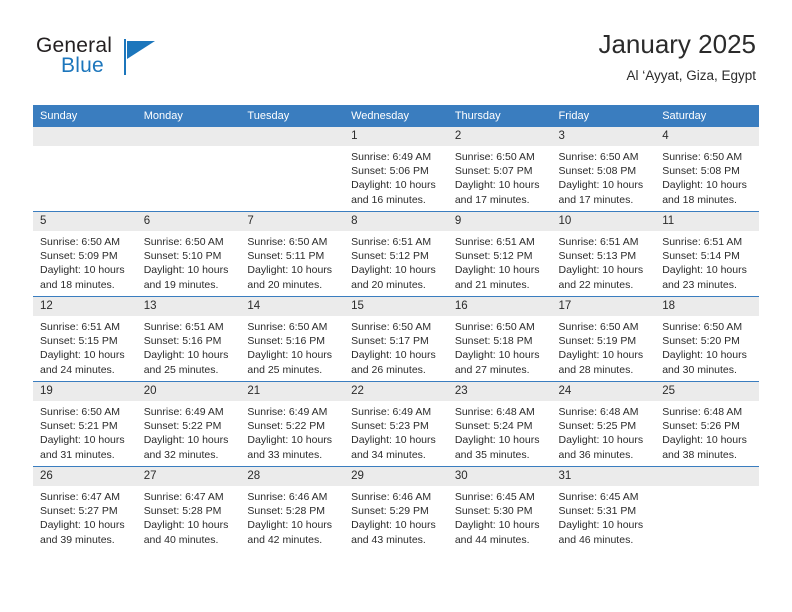 This screenshot has height=612, width=792. I want to click on day-number: 16, so click(499, 306).